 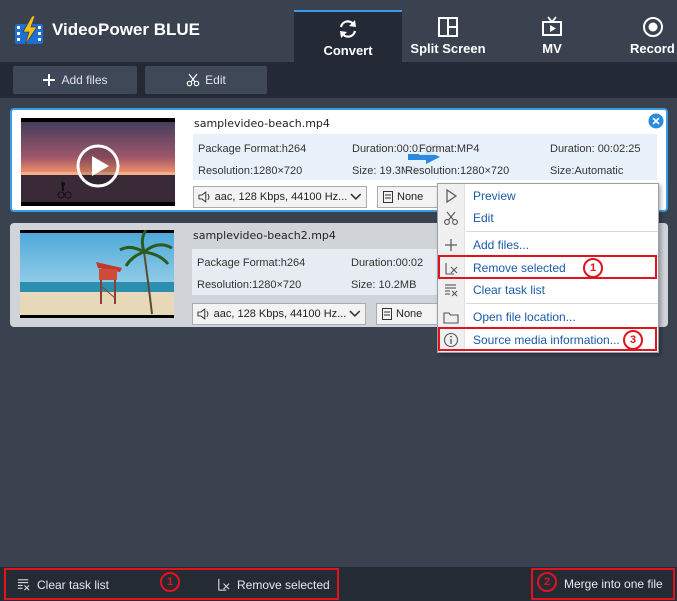 I want to click on header: VideoPower BLUE Convert Split Screen MV, so click(x=338, y=31).